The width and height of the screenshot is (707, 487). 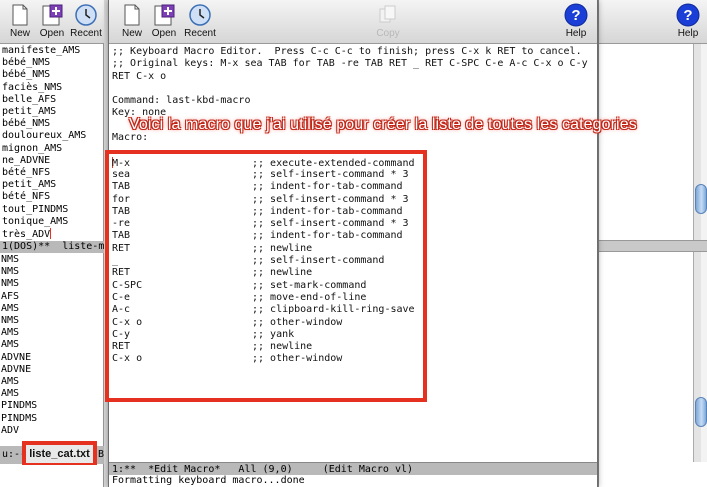 What do you see at coordinates (35, 209) in the screenshot?
I see `list-item: tout_PINDMS` at bounding box center [35, 209].